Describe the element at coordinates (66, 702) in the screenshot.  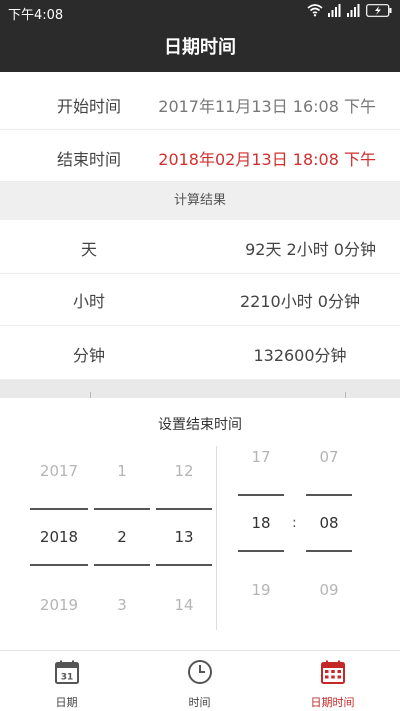
I see `tab-label: 日期` at that location.